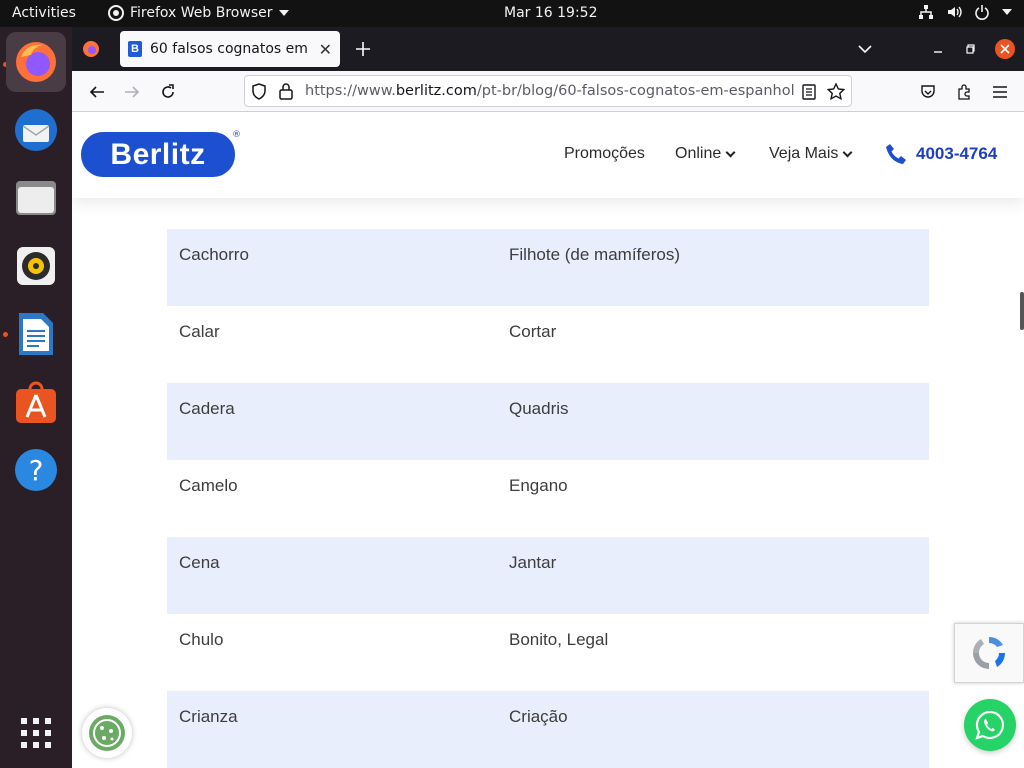  Describe the element at coordinates (1007, 12) in the screenshot. I see `system-menu-chevron-icon` at that location.